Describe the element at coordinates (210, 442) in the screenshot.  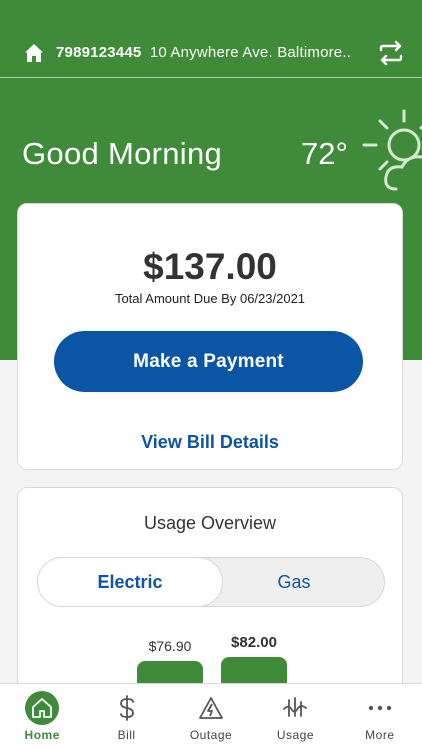
I see `view-bill-details-link: View Bill Details` at that location.